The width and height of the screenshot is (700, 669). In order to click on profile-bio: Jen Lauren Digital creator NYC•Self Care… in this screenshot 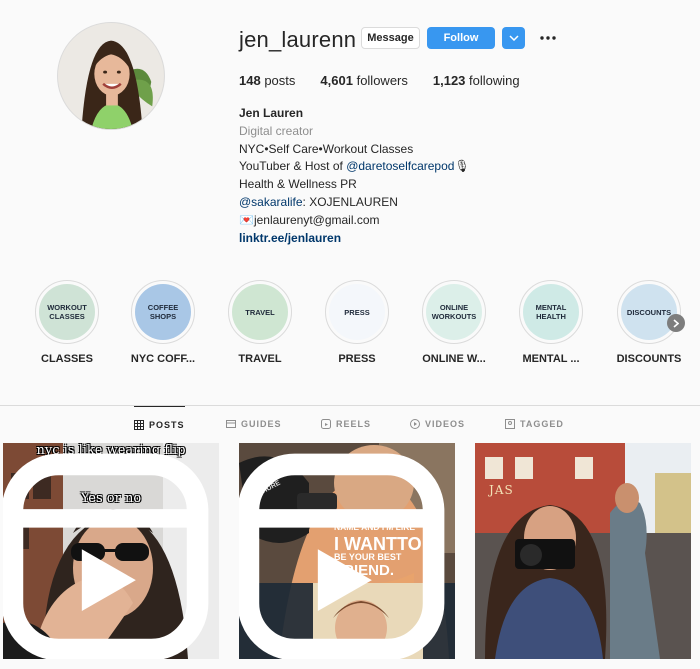, I will do `click(354, 176)`.